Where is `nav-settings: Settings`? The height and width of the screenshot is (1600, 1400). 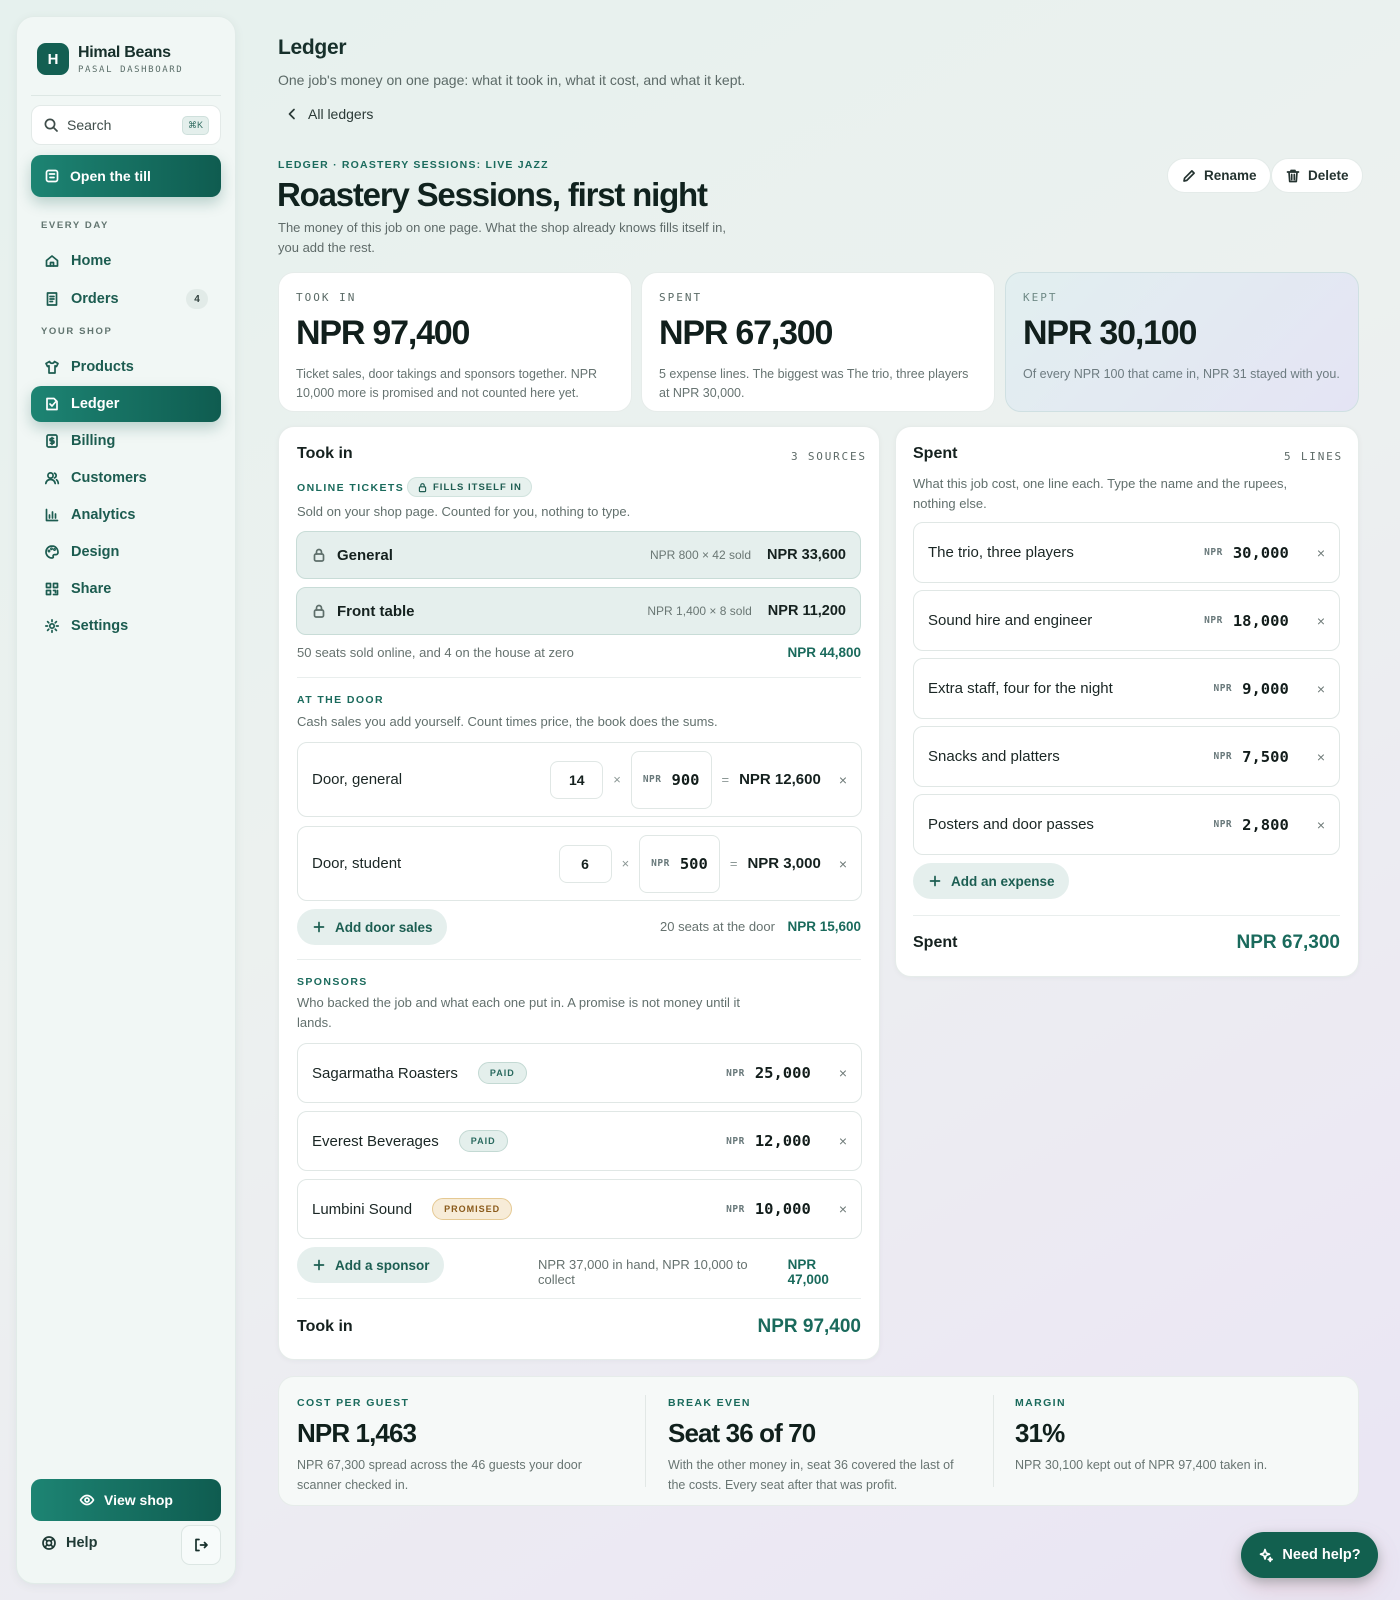 nav-settings: Settings is located at coordinates (126, 626).